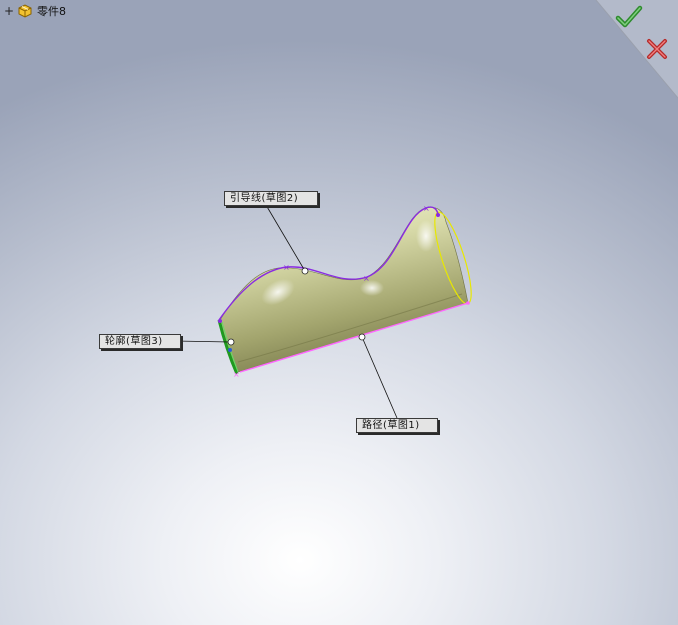 This screenshot has height=625, width=678. What do you see at coordinates (271, 198) in the screenshot?
I see `guide-curve-callout: 引导线(草图2)` at bounding box center [271, 198].